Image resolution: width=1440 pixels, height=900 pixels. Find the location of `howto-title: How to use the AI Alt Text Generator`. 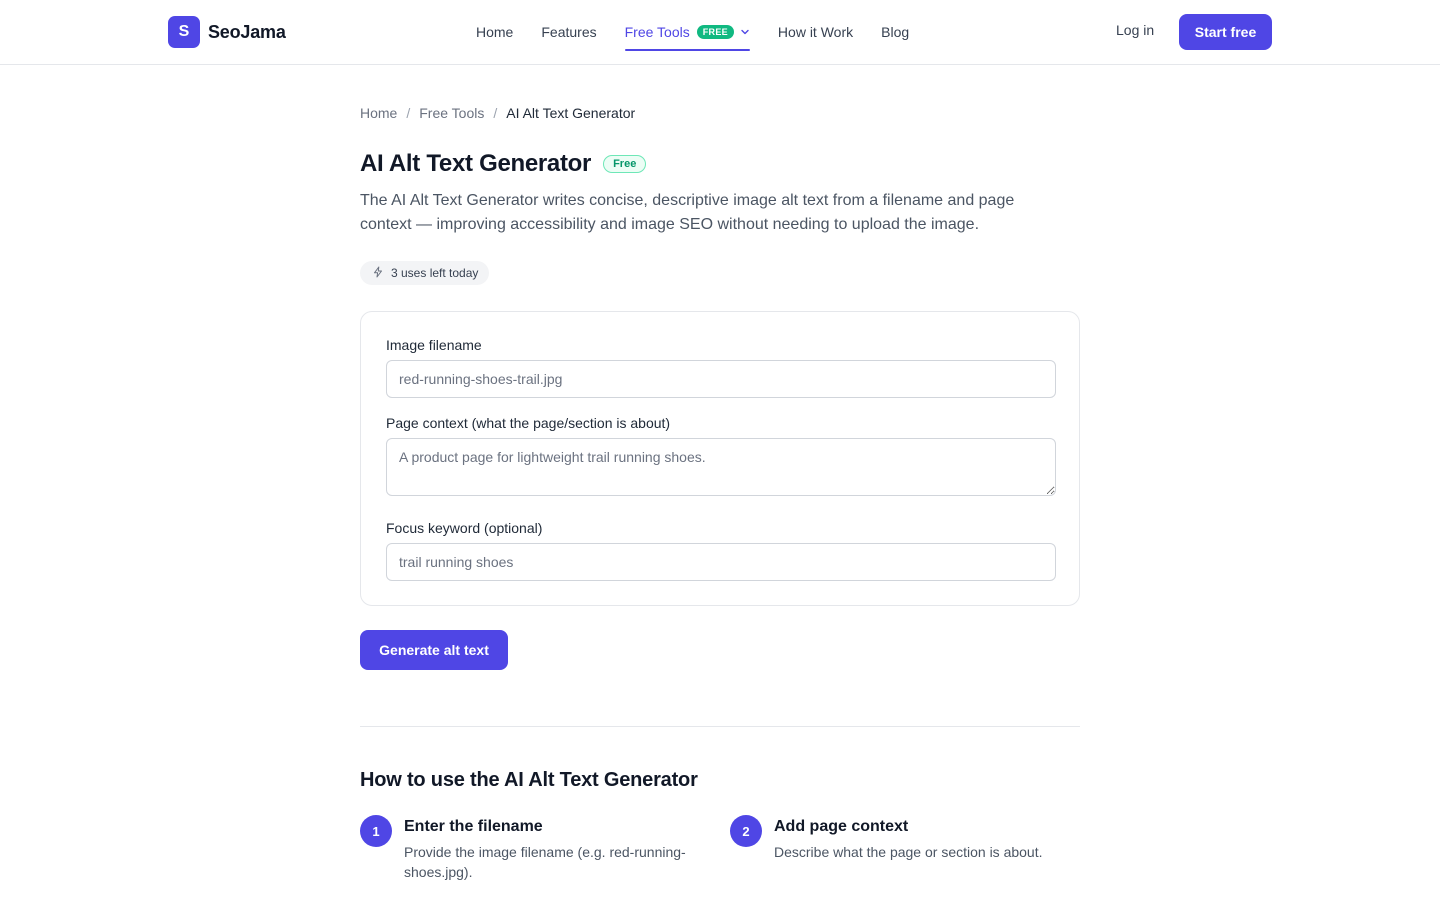

howto-title: How to use the AI Alt Text Generator is located at coordinates (529, 780).